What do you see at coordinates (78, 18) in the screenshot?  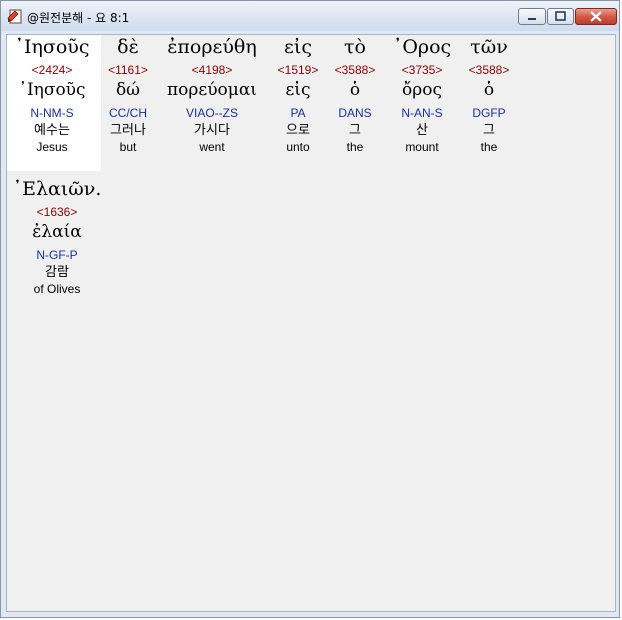 I see `window-title: @원전분해 - 요 8:1` at bounding box center [78, 18].